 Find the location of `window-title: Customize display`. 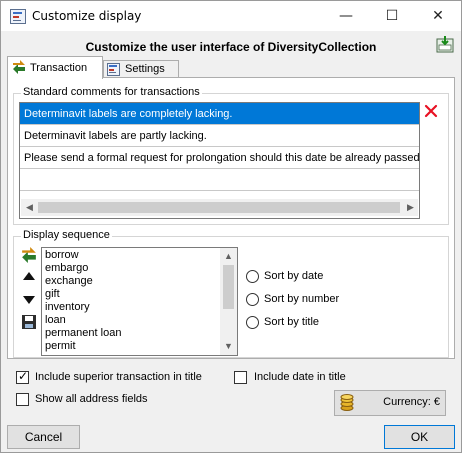

window-title: Customize display is located at coordinates (87, 16).